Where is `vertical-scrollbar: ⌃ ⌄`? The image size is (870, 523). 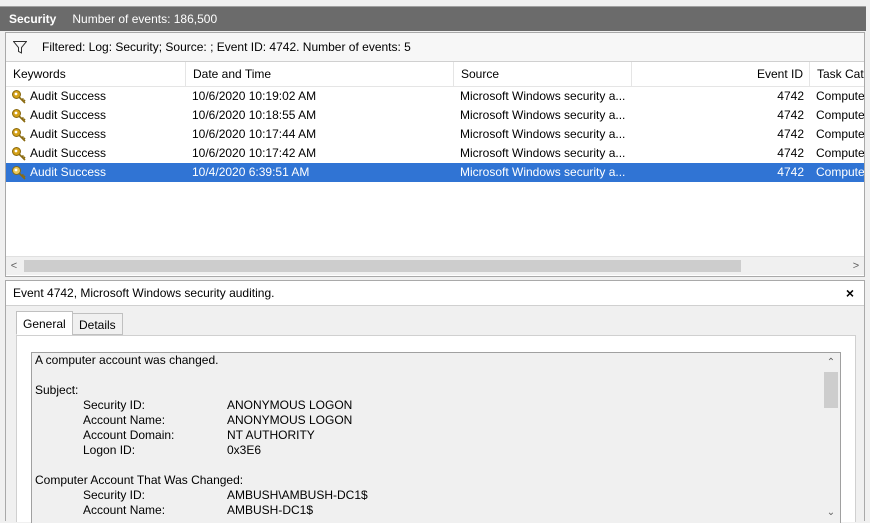 vertical-scrollbar: ⌃ ⌄ is located at coordinates (831, 438).